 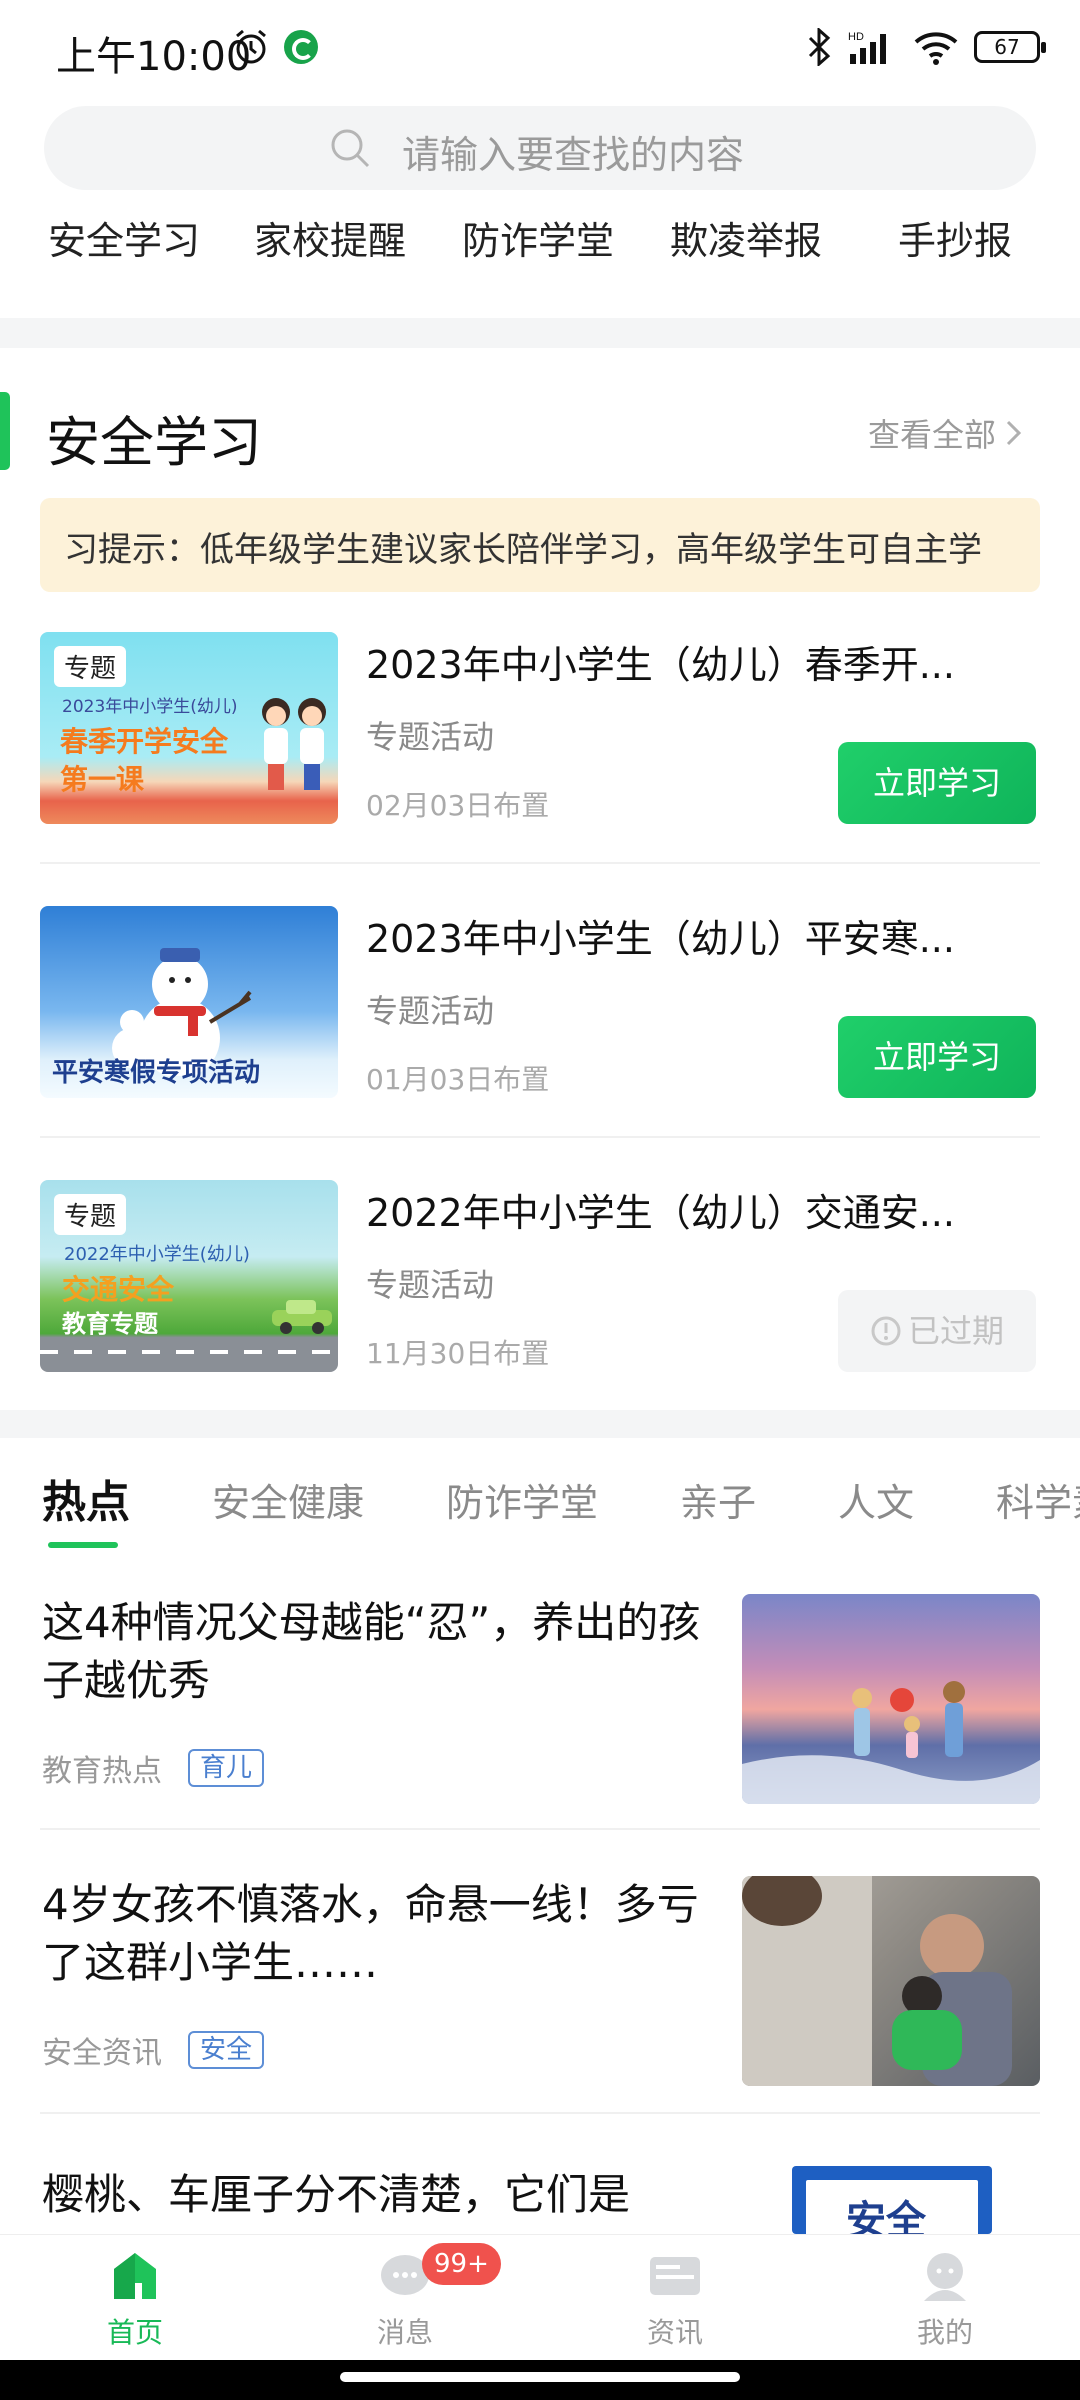 I want to click on nav-messages: 99+ 消息, so click(x=405, y=2298).